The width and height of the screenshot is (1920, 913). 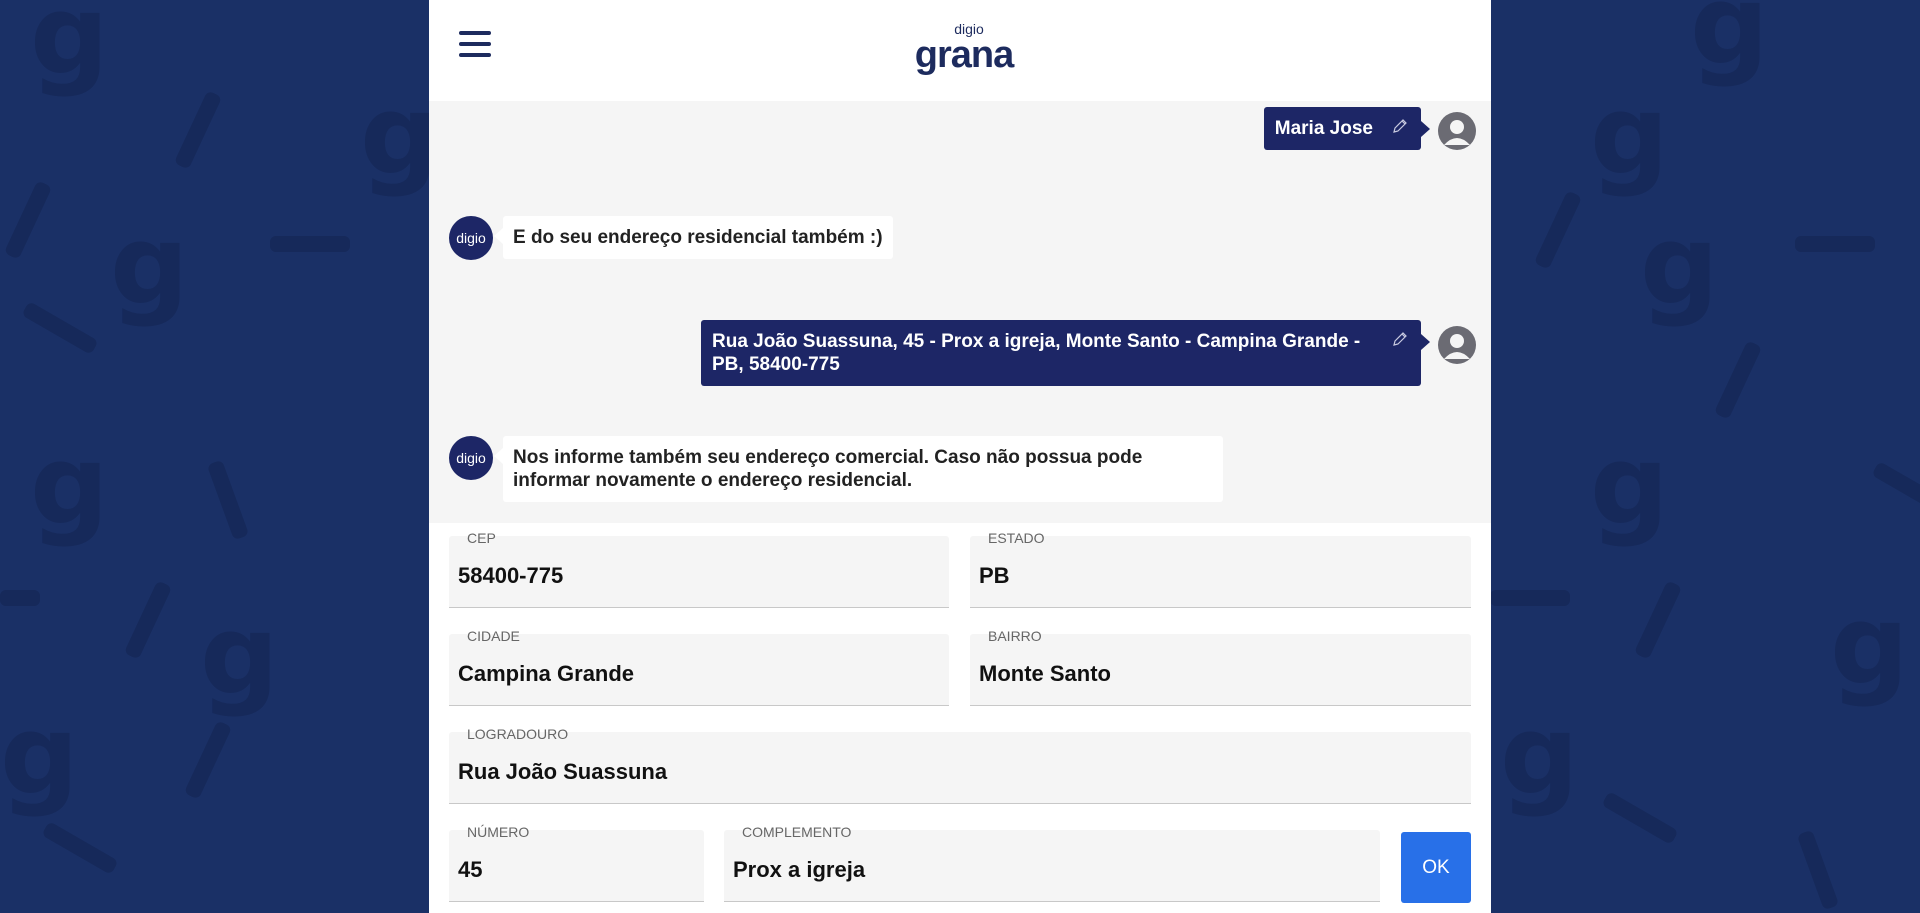 What do you see at coordinates (1052, 863) in the screenshot?
I see `complemento-field: COMPLEMENTO Prox a igreja` at bounding box center [1052, 863].